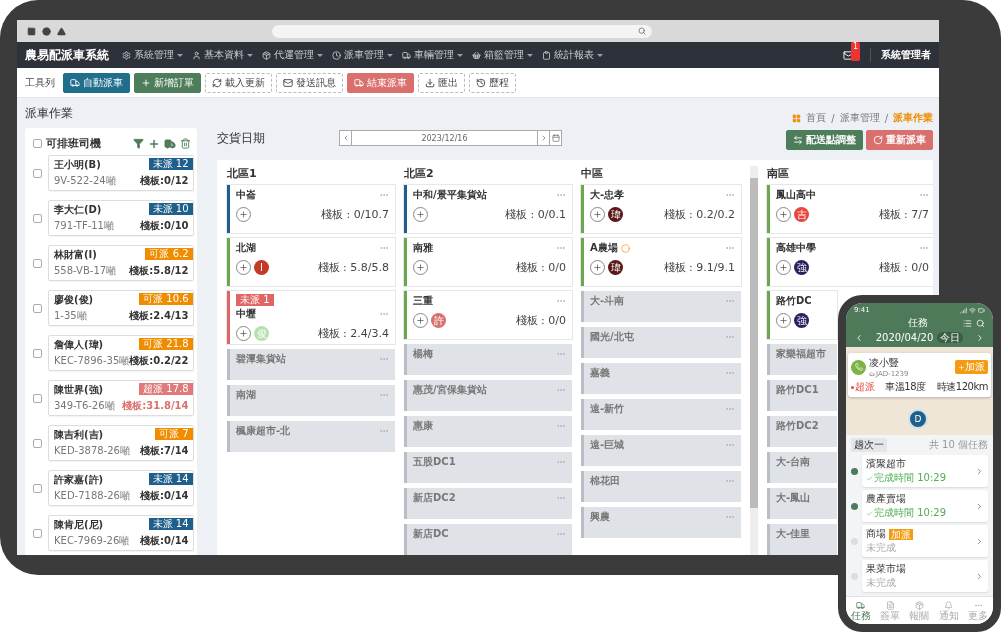 The height and width of the screenshot is (632, 1001). Describe the element at coordinates (311, 436) in the screenshot. I see `idle-stop-card: 楓康超市-北` at that location.